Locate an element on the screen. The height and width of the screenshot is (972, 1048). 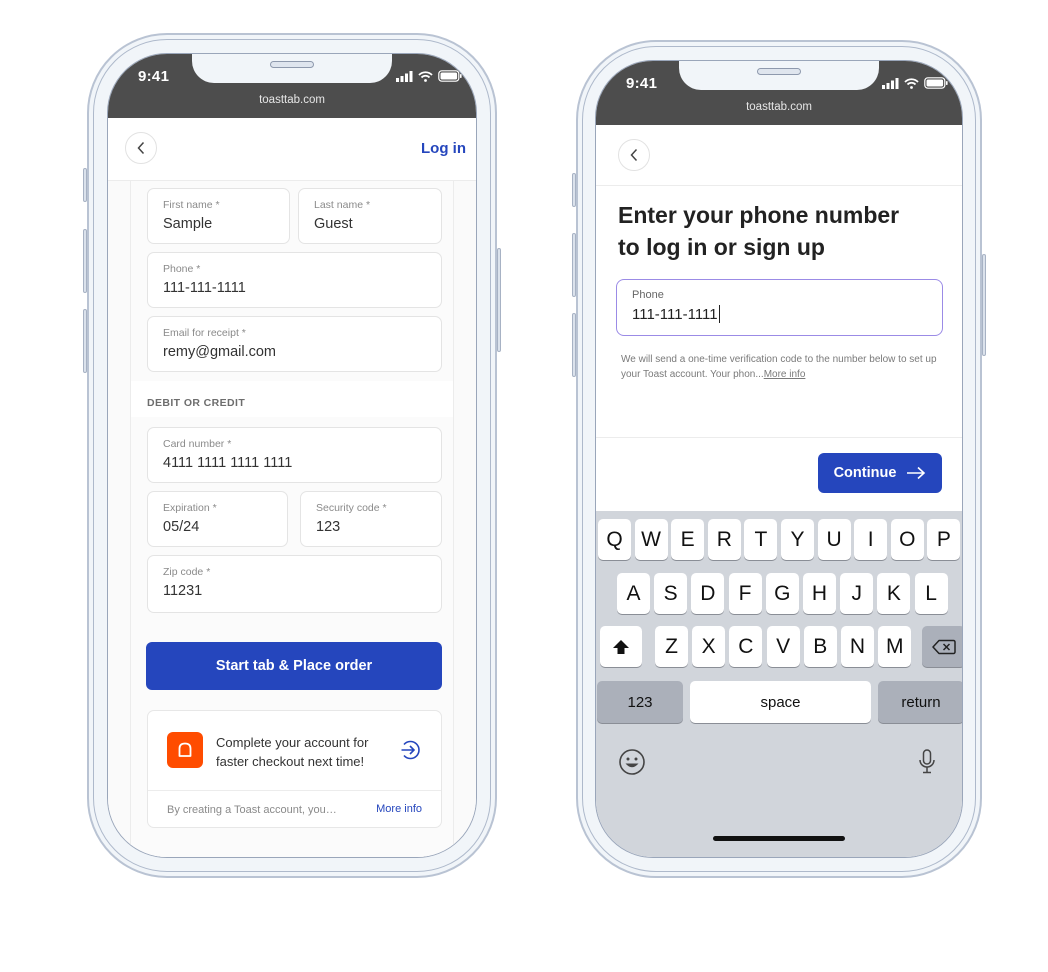
security-code-field: Security code * 123 is located at coordinates (371, 519).